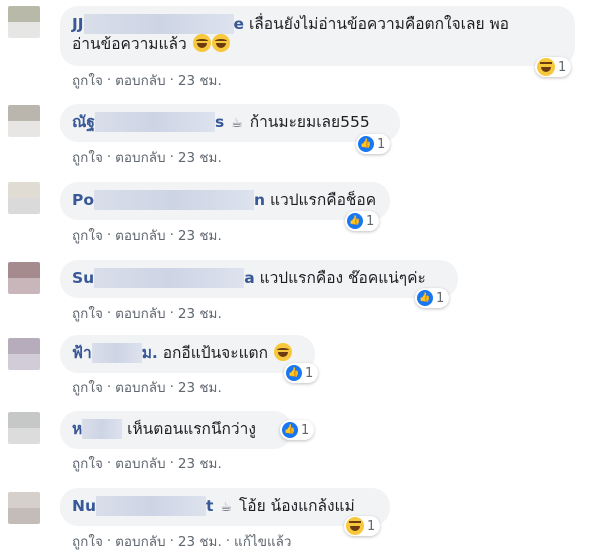  I want to click on commenter-name: ณัฐ s, so click(148, 122).